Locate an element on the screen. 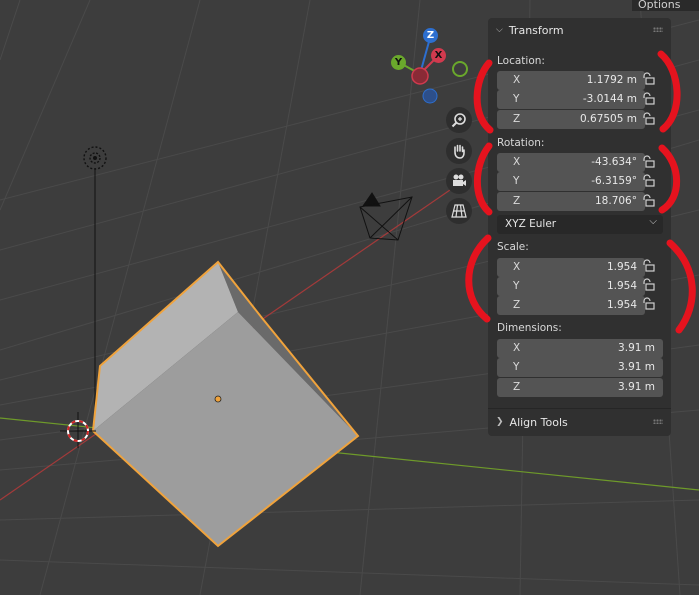  gizmo-neg-z is located at coordinates (430, 96).